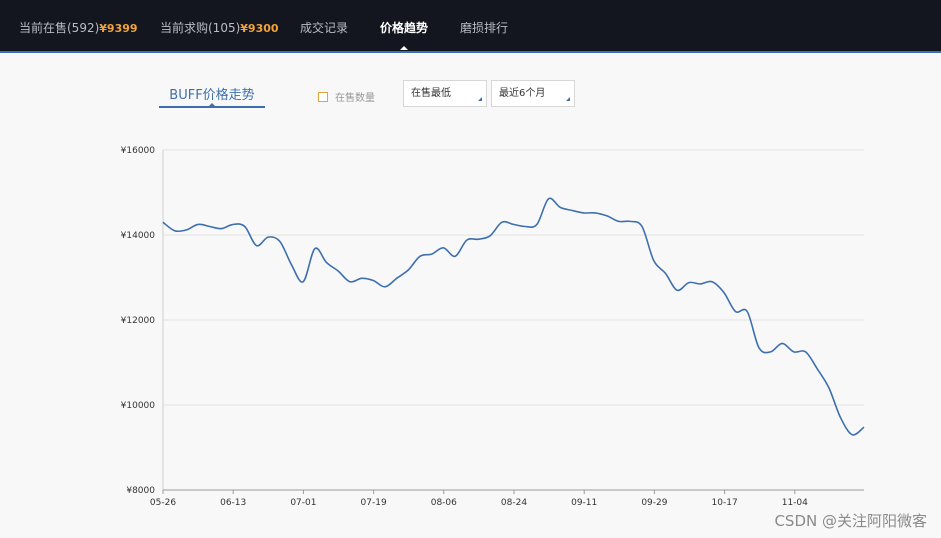 The image size is (941, 538). Describe the element at coordinates (795, 503) in the screenshot. I see `x-tick-label: 11-04` at that location.